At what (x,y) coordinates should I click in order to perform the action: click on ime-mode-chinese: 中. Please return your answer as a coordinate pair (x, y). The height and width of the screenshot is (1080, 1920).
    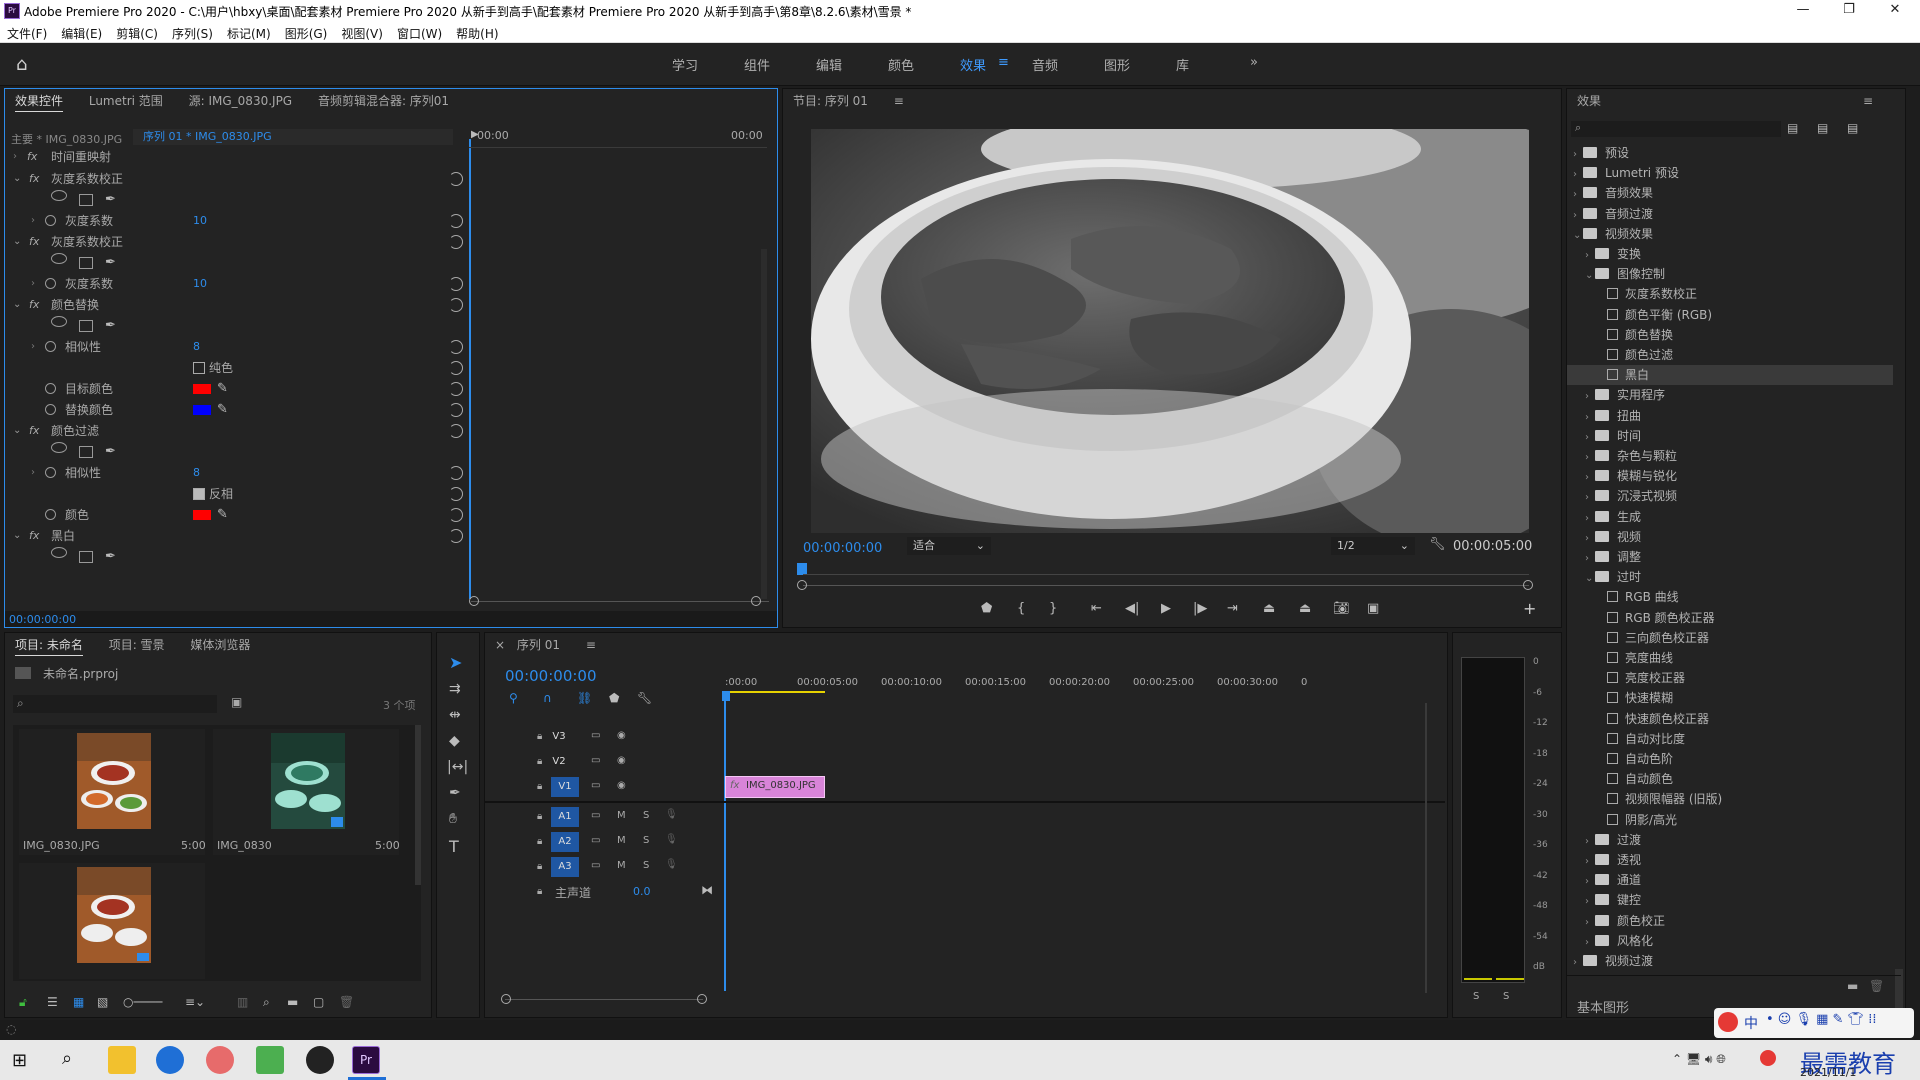
    Looking at the image, I should click on (1751, 1023).